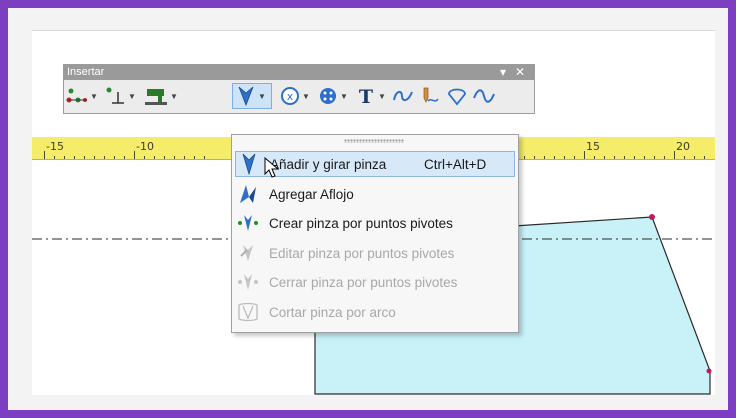  Describe the element at coordinates (248, 253) in the screenshot. I see `edit-pivot-dart-icon` at that location.